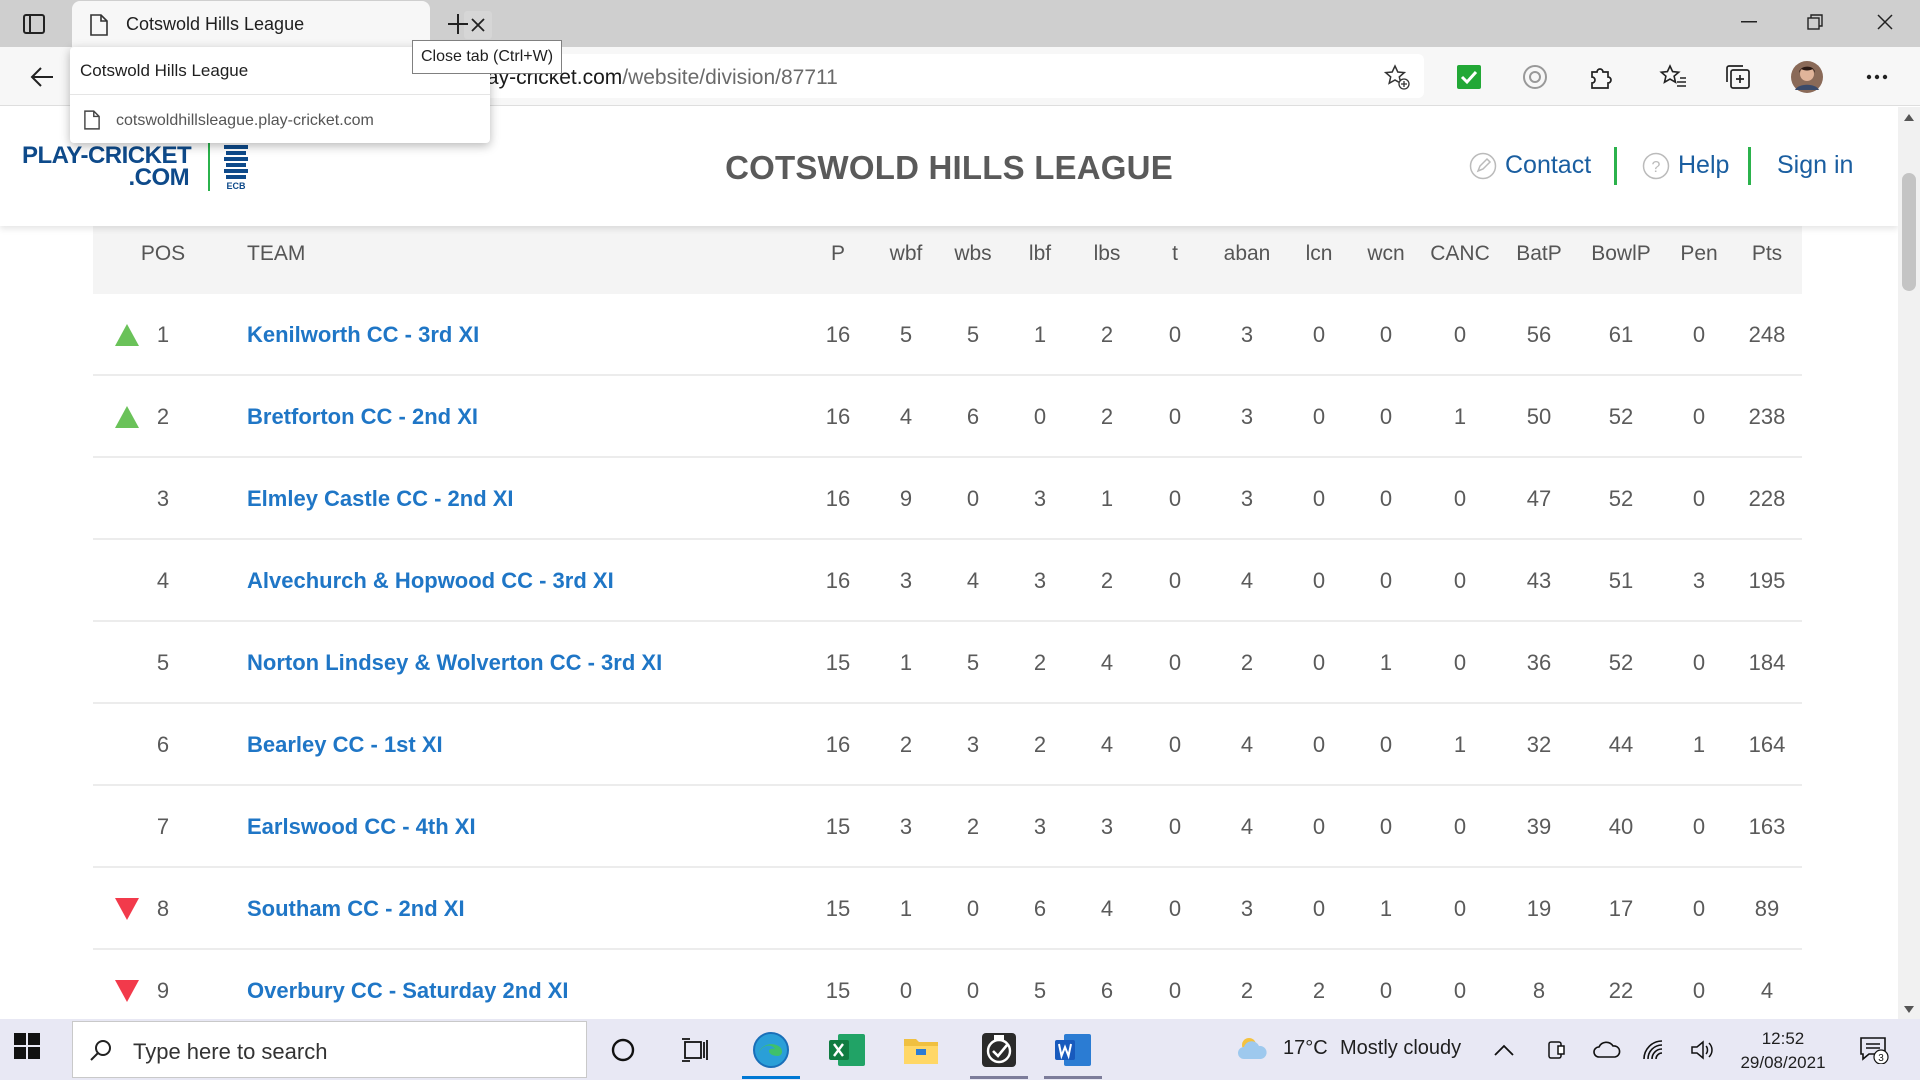 The width and height of the screenshot is (1920, 1080). I want to click on volume-button, so click(1702, 1050).